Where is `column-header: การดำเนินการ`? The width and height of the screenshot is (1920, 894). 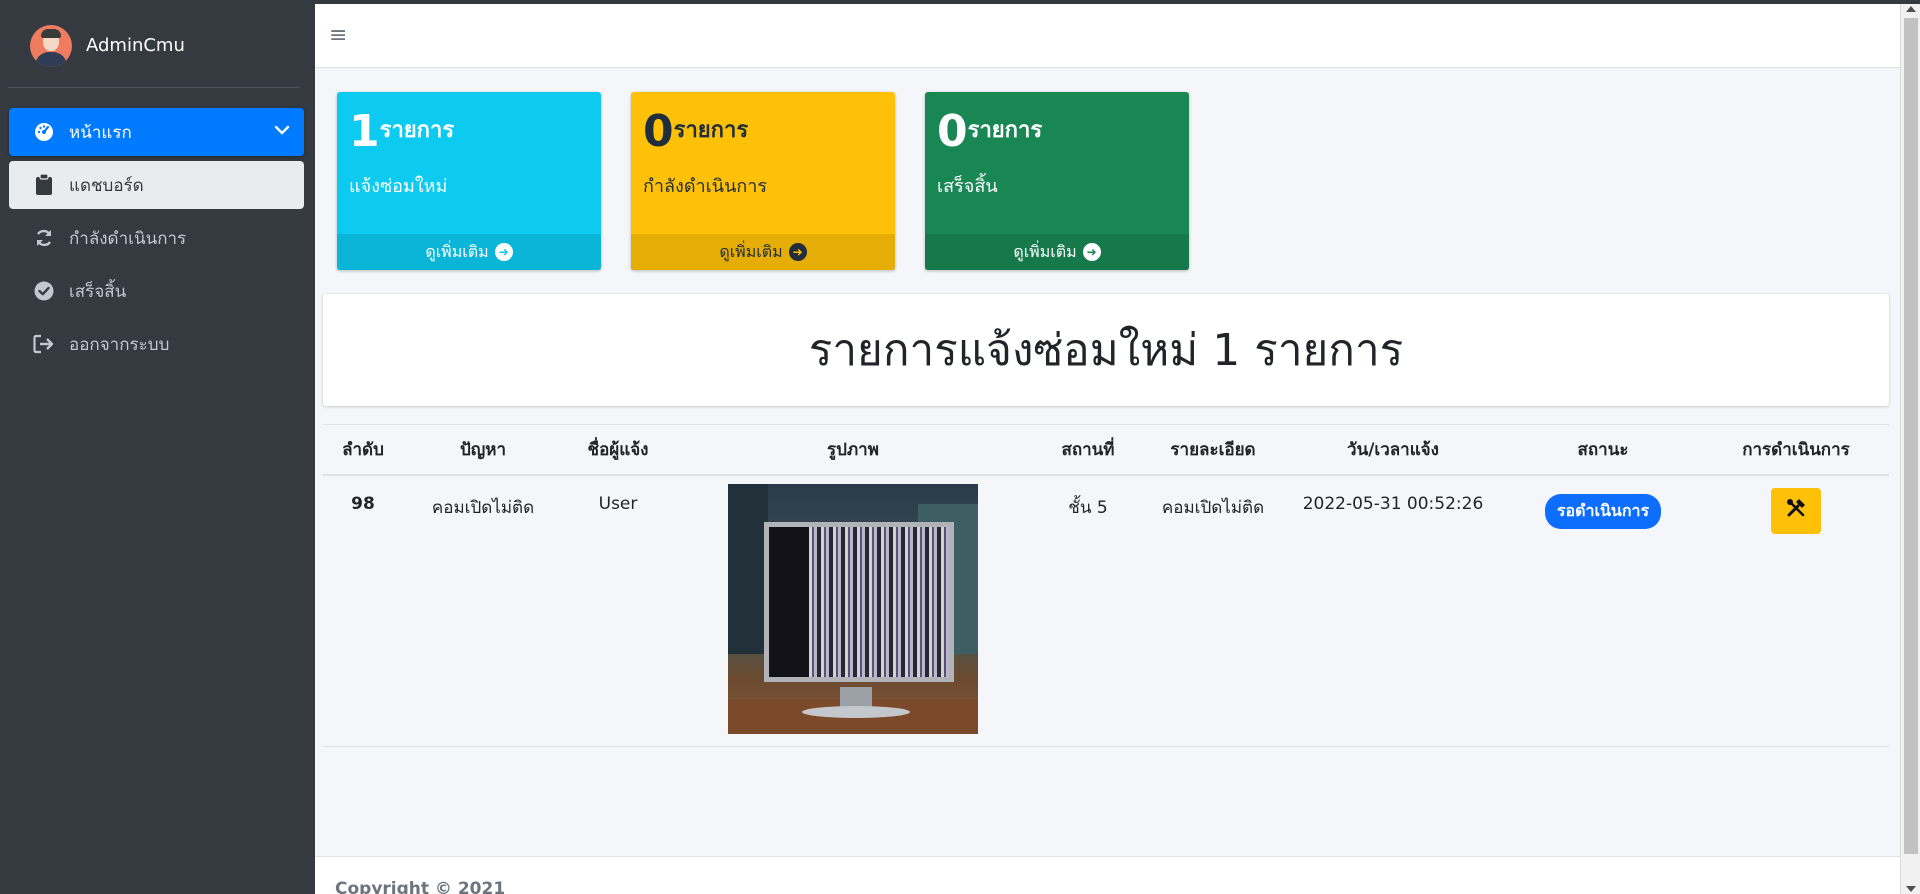
column-header: การดำเนินการ is located at coordinates (1796, 450).